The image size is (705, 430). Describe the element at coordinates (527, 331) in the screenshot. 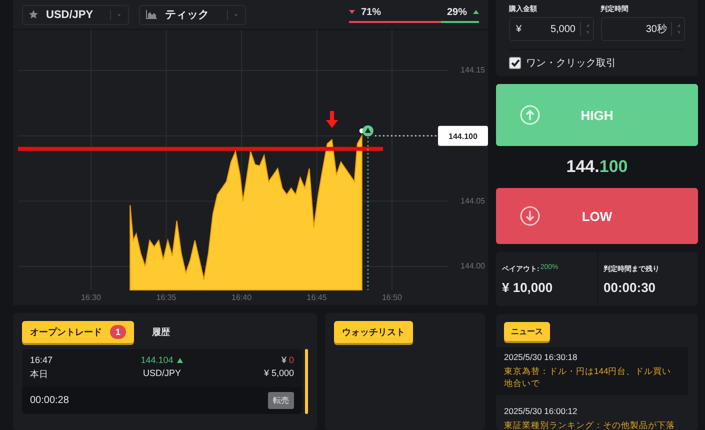

I see `news-tab: ニュース` at that location.